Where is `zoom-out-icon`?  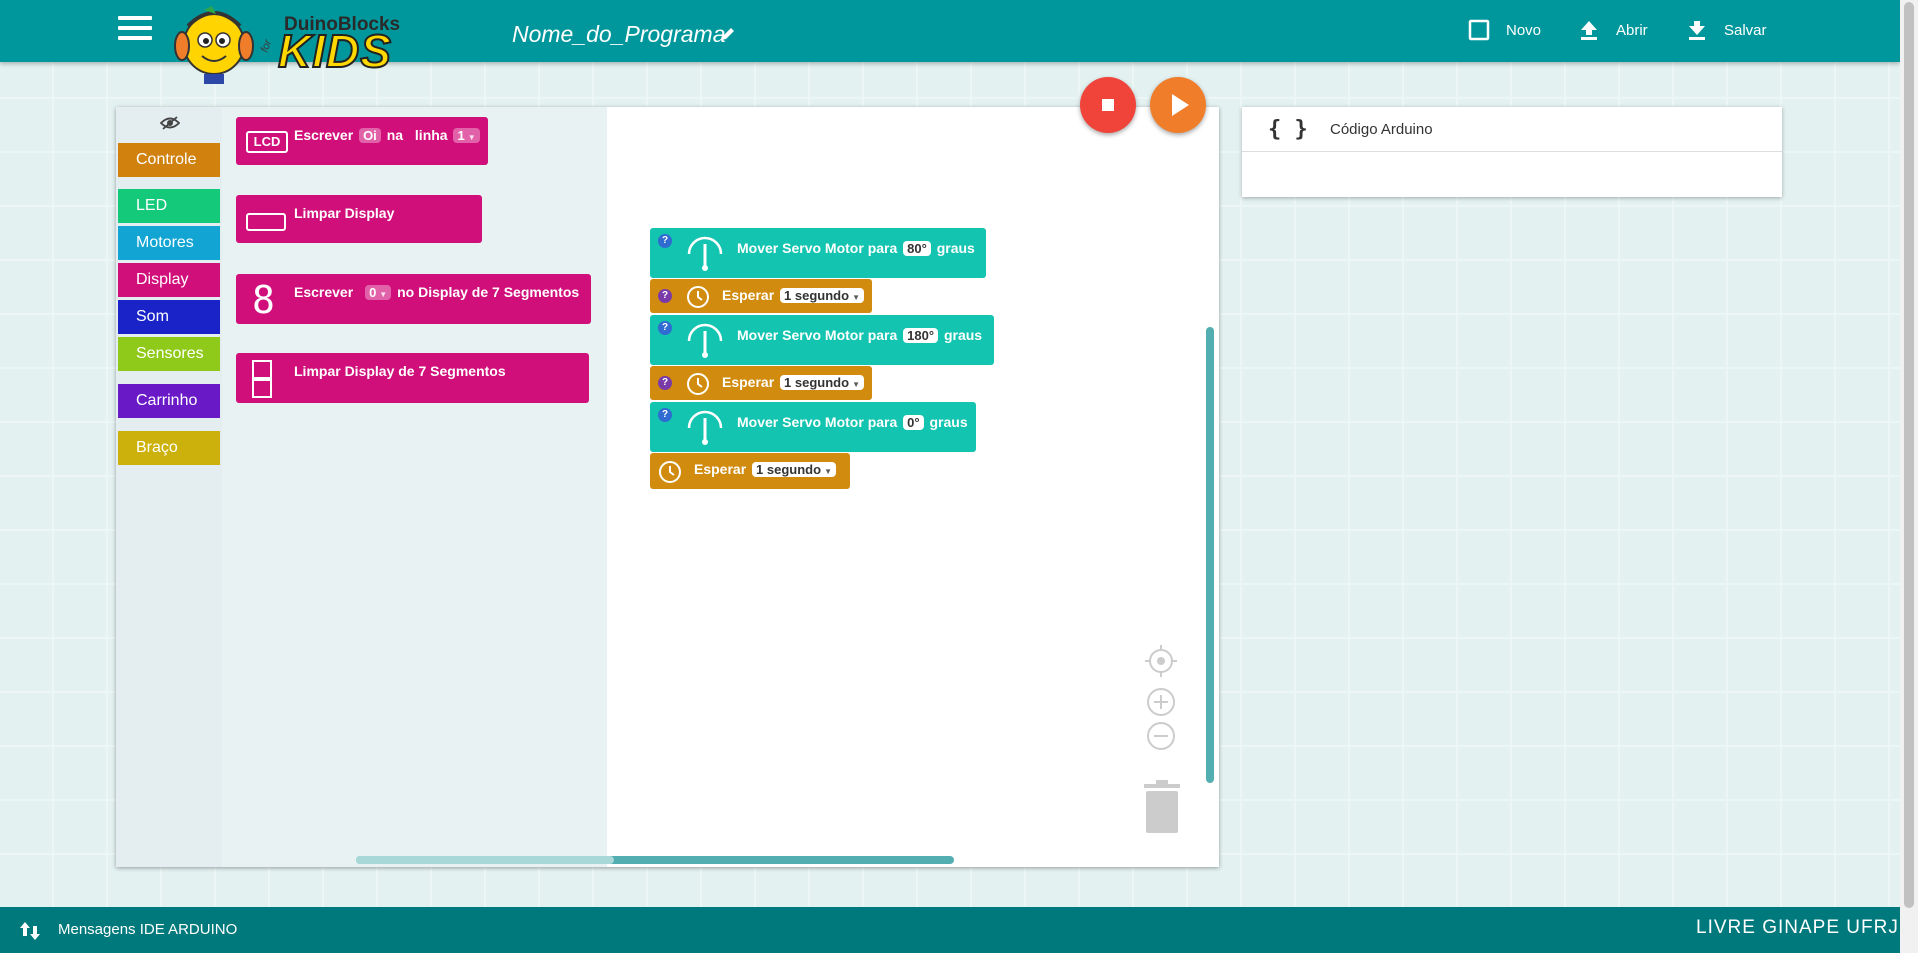
zoom-out-icon is located at coordinates (1161, 736).